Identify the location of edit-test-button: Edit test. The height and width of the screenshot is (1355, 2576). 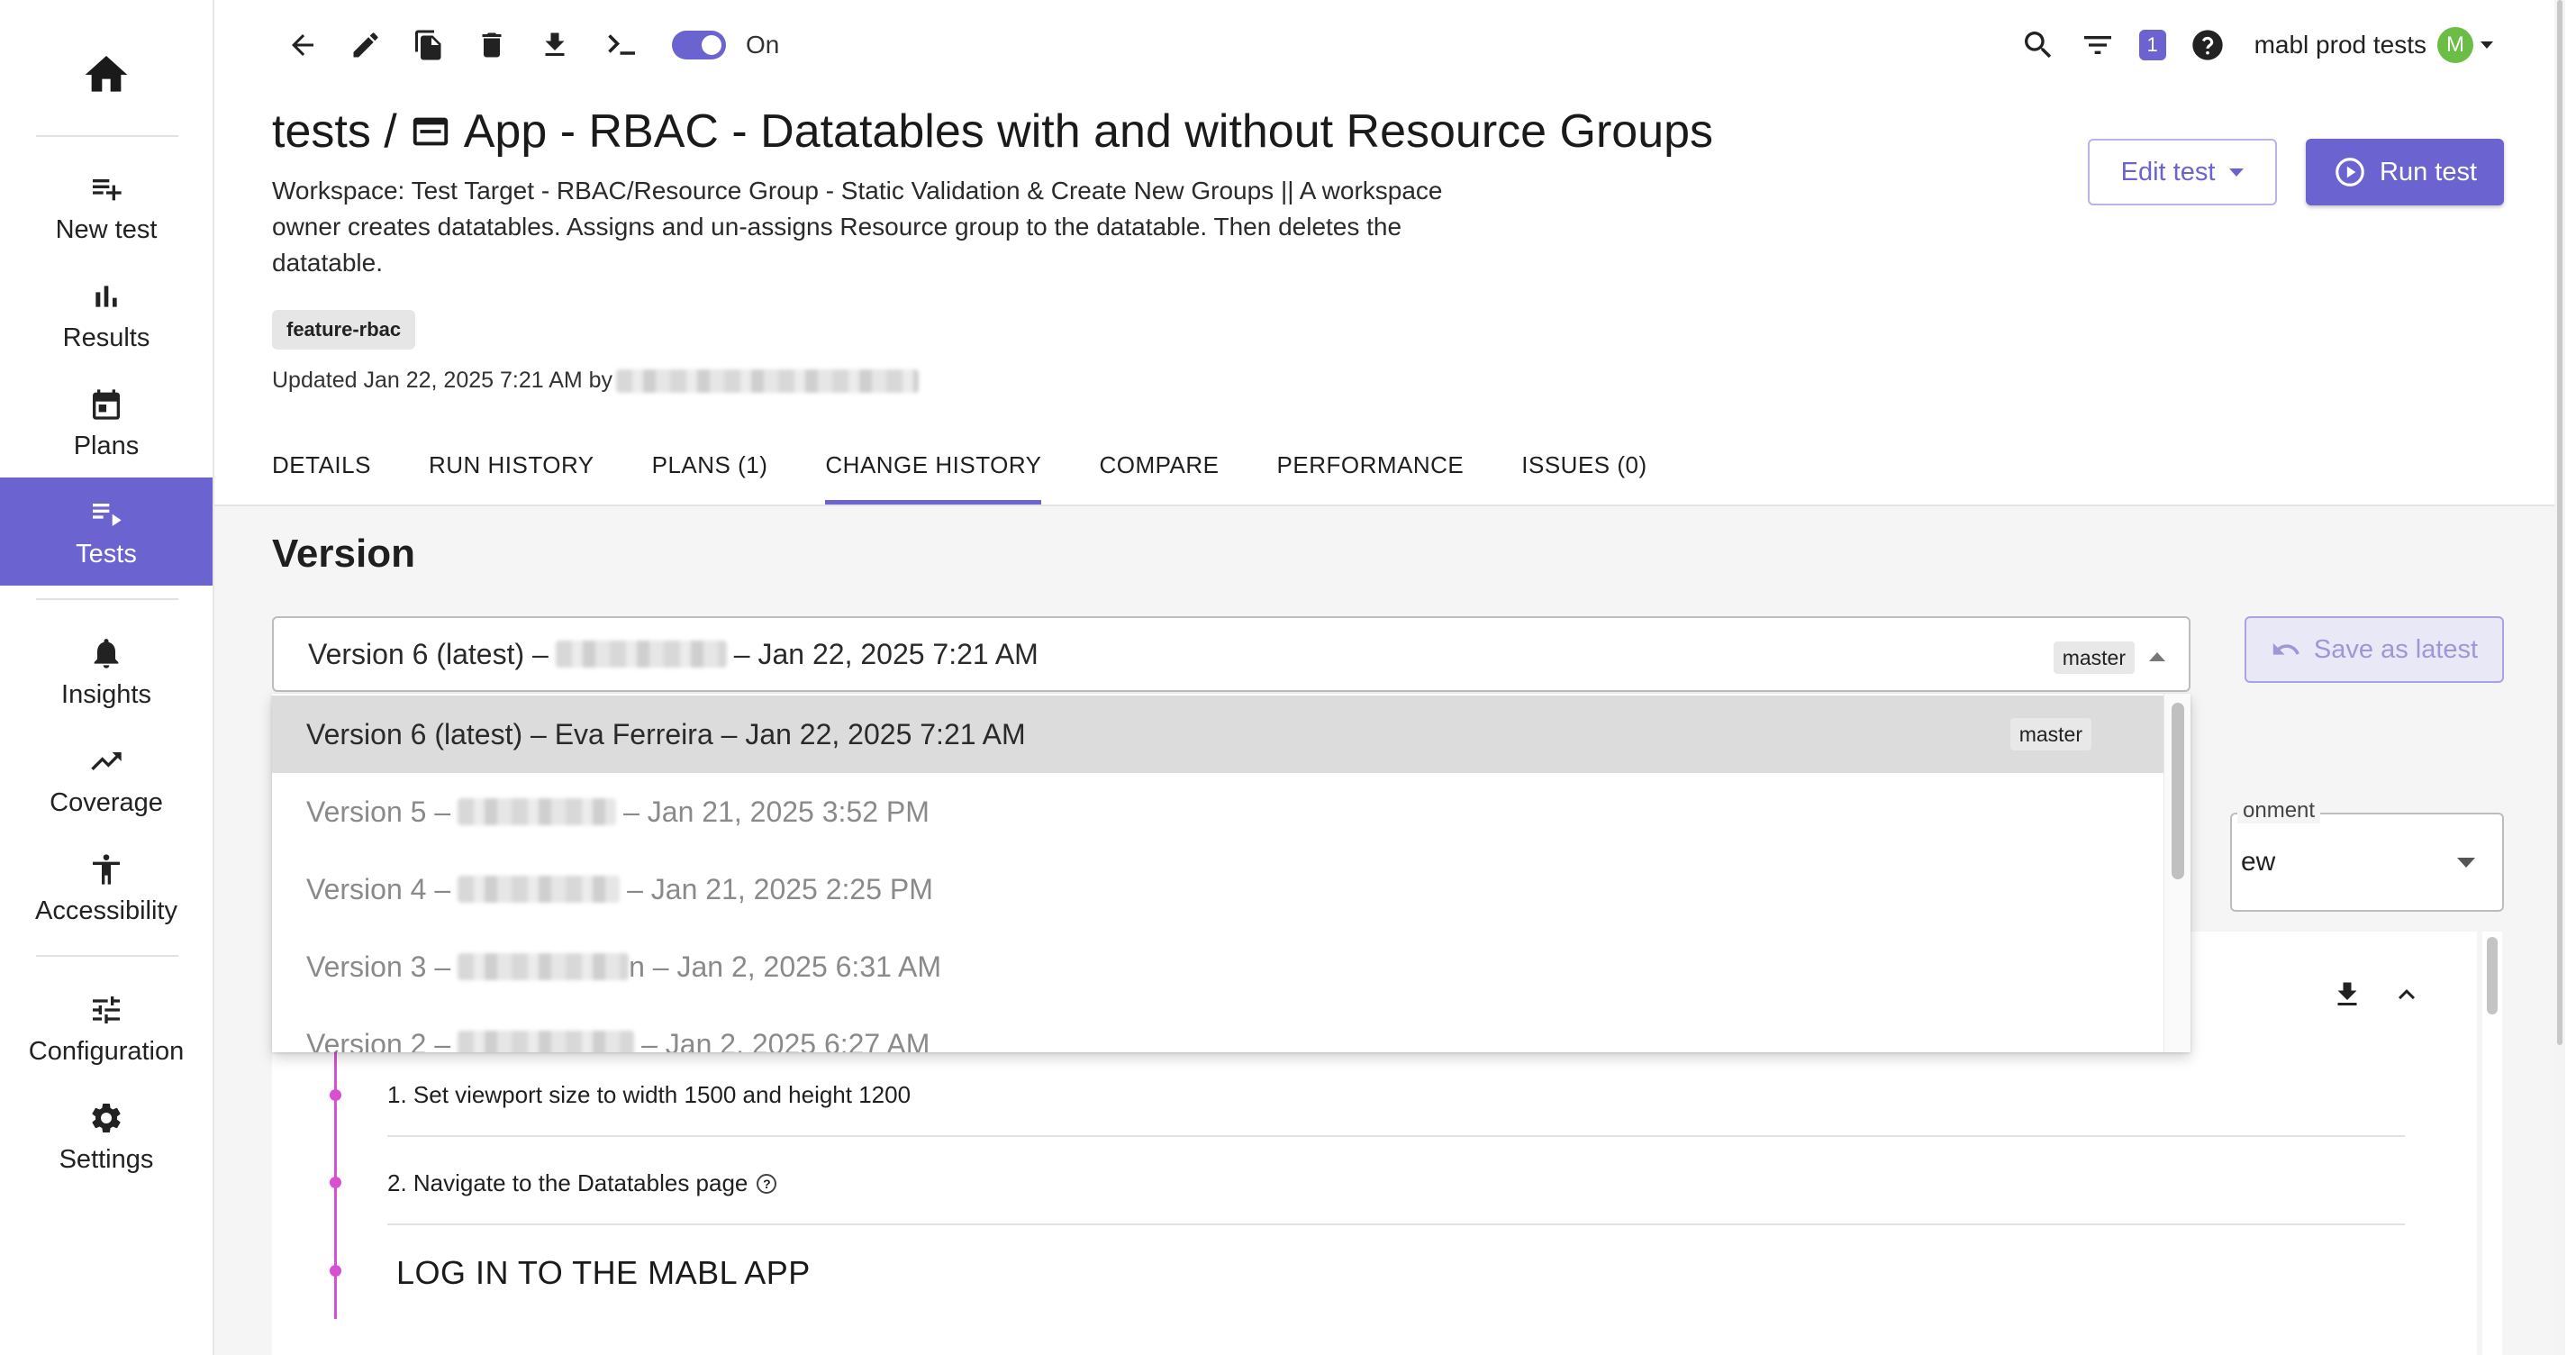
(2182, 172).